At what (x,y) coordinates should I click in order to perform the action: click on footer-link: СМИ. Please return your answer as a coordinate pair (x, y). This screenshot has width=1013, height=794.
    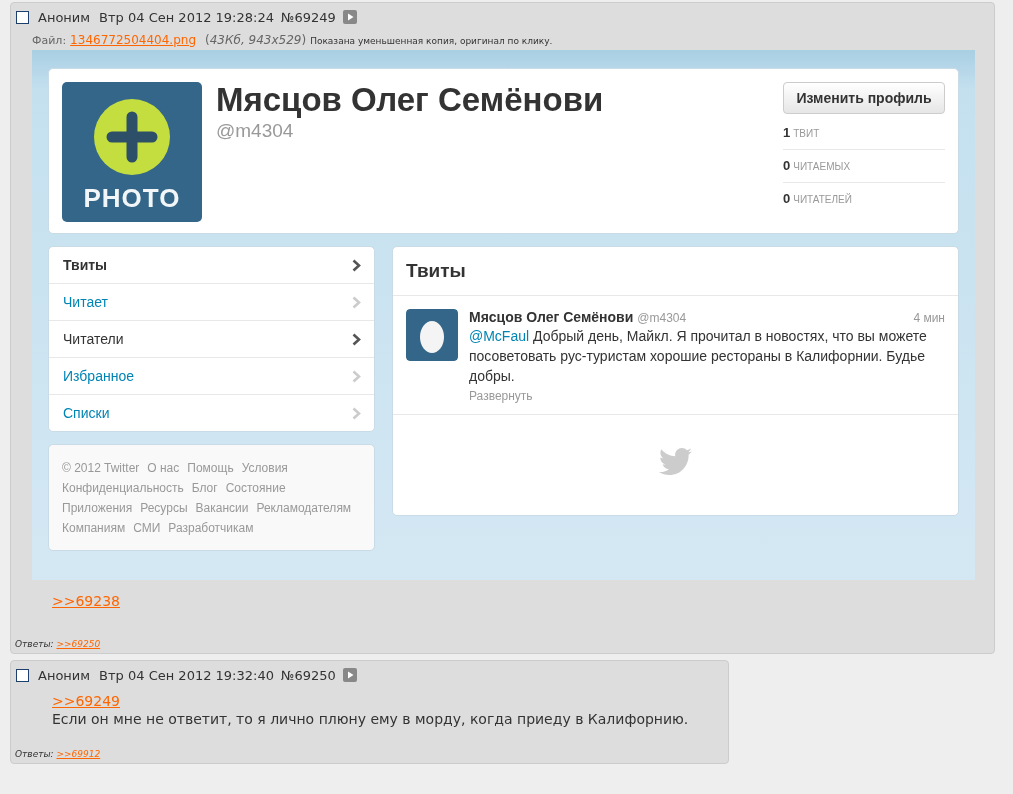
    Looking at the image, I should click on (147, 528).